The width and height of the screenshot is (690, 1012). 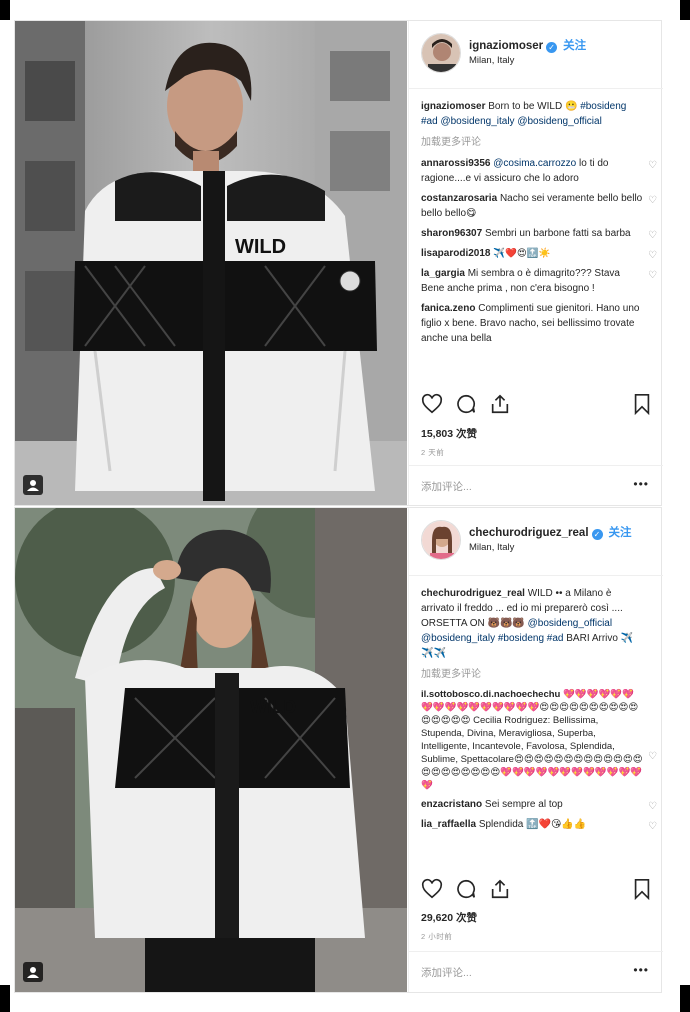 What do you see at coordinates (451, 804) in the screenshot?
I see `comment-user: enzacristano` at bounding box center [451, 804].